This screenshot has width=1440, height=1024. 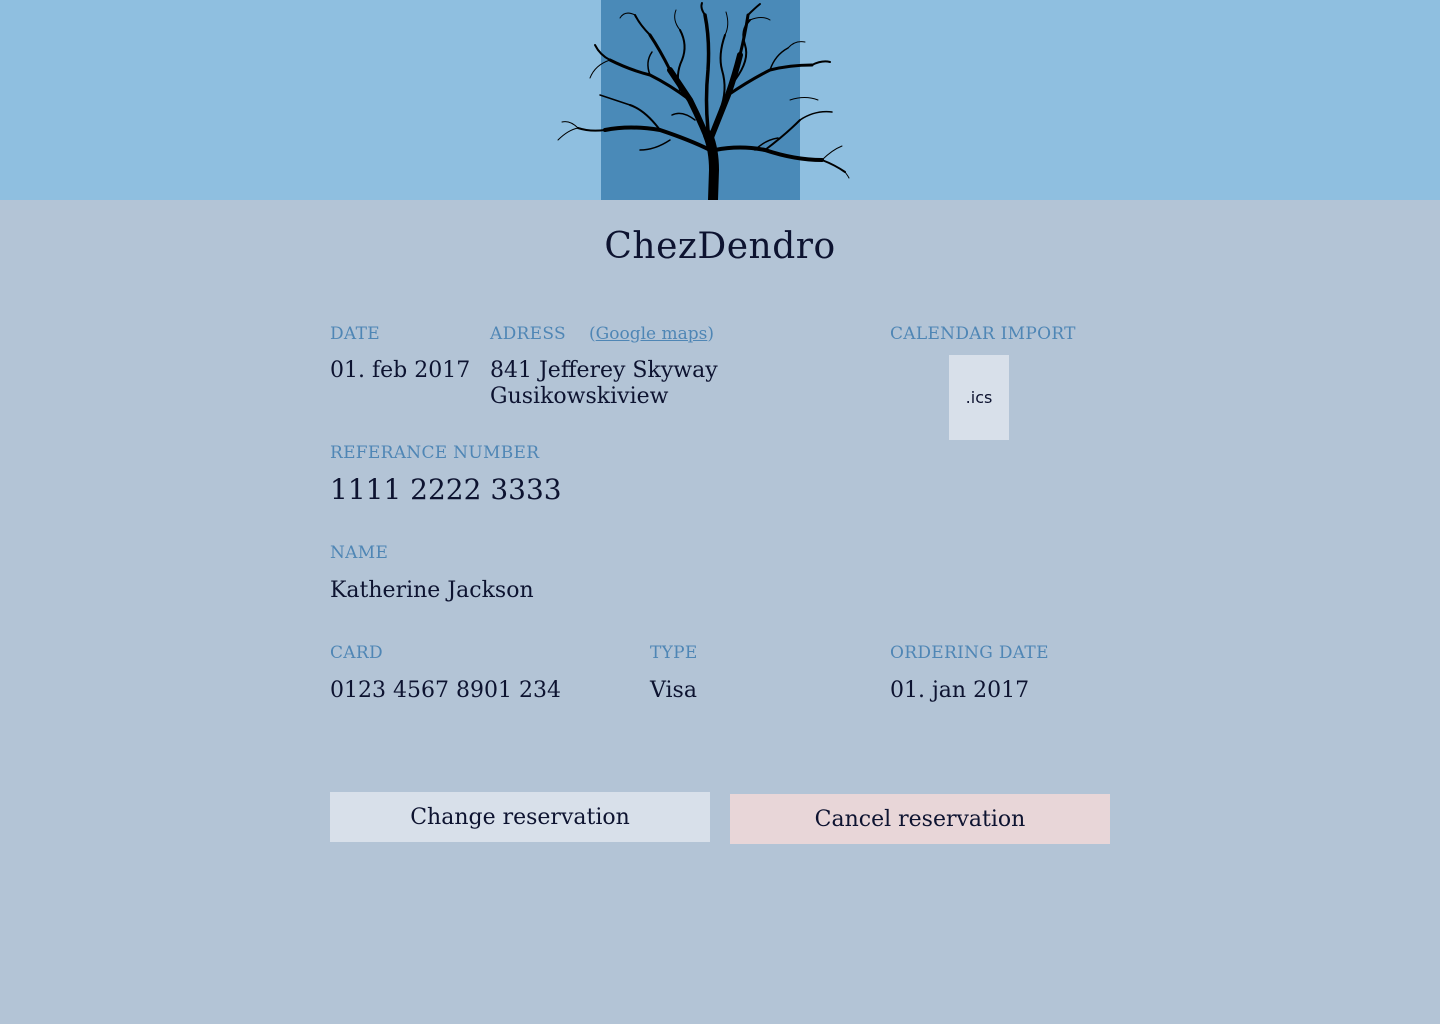 I want to click on date-label: DATE, so click(x=355, y=334).